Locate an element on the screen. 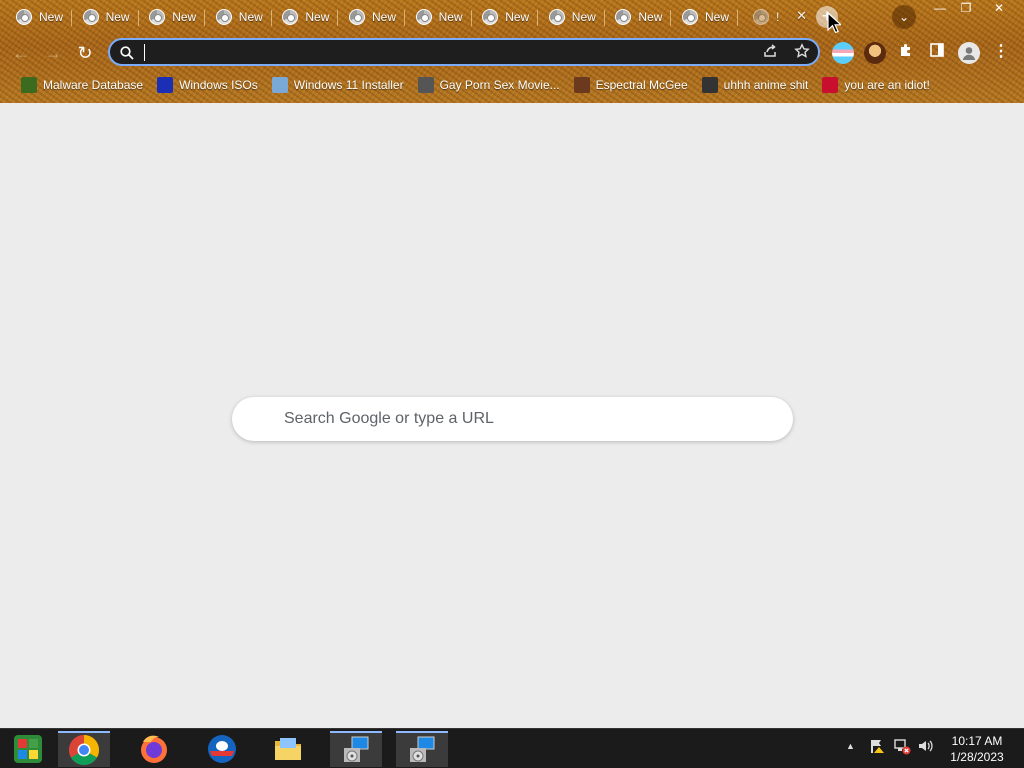 This screenshot has width=1024, height=768. tab-close-icon: ✕ is located at coordinates (801, 16).